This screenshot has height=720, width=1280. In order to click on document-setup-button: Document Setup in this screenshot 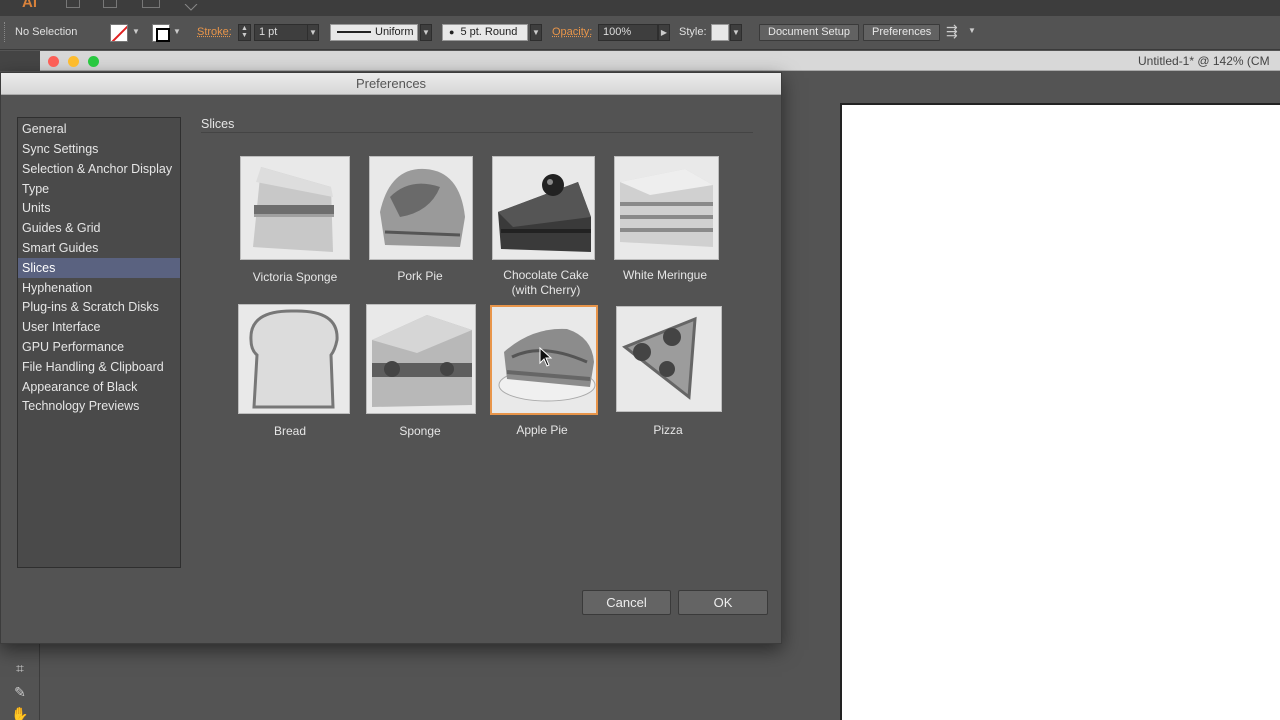, I will do `click(809, 32)`.